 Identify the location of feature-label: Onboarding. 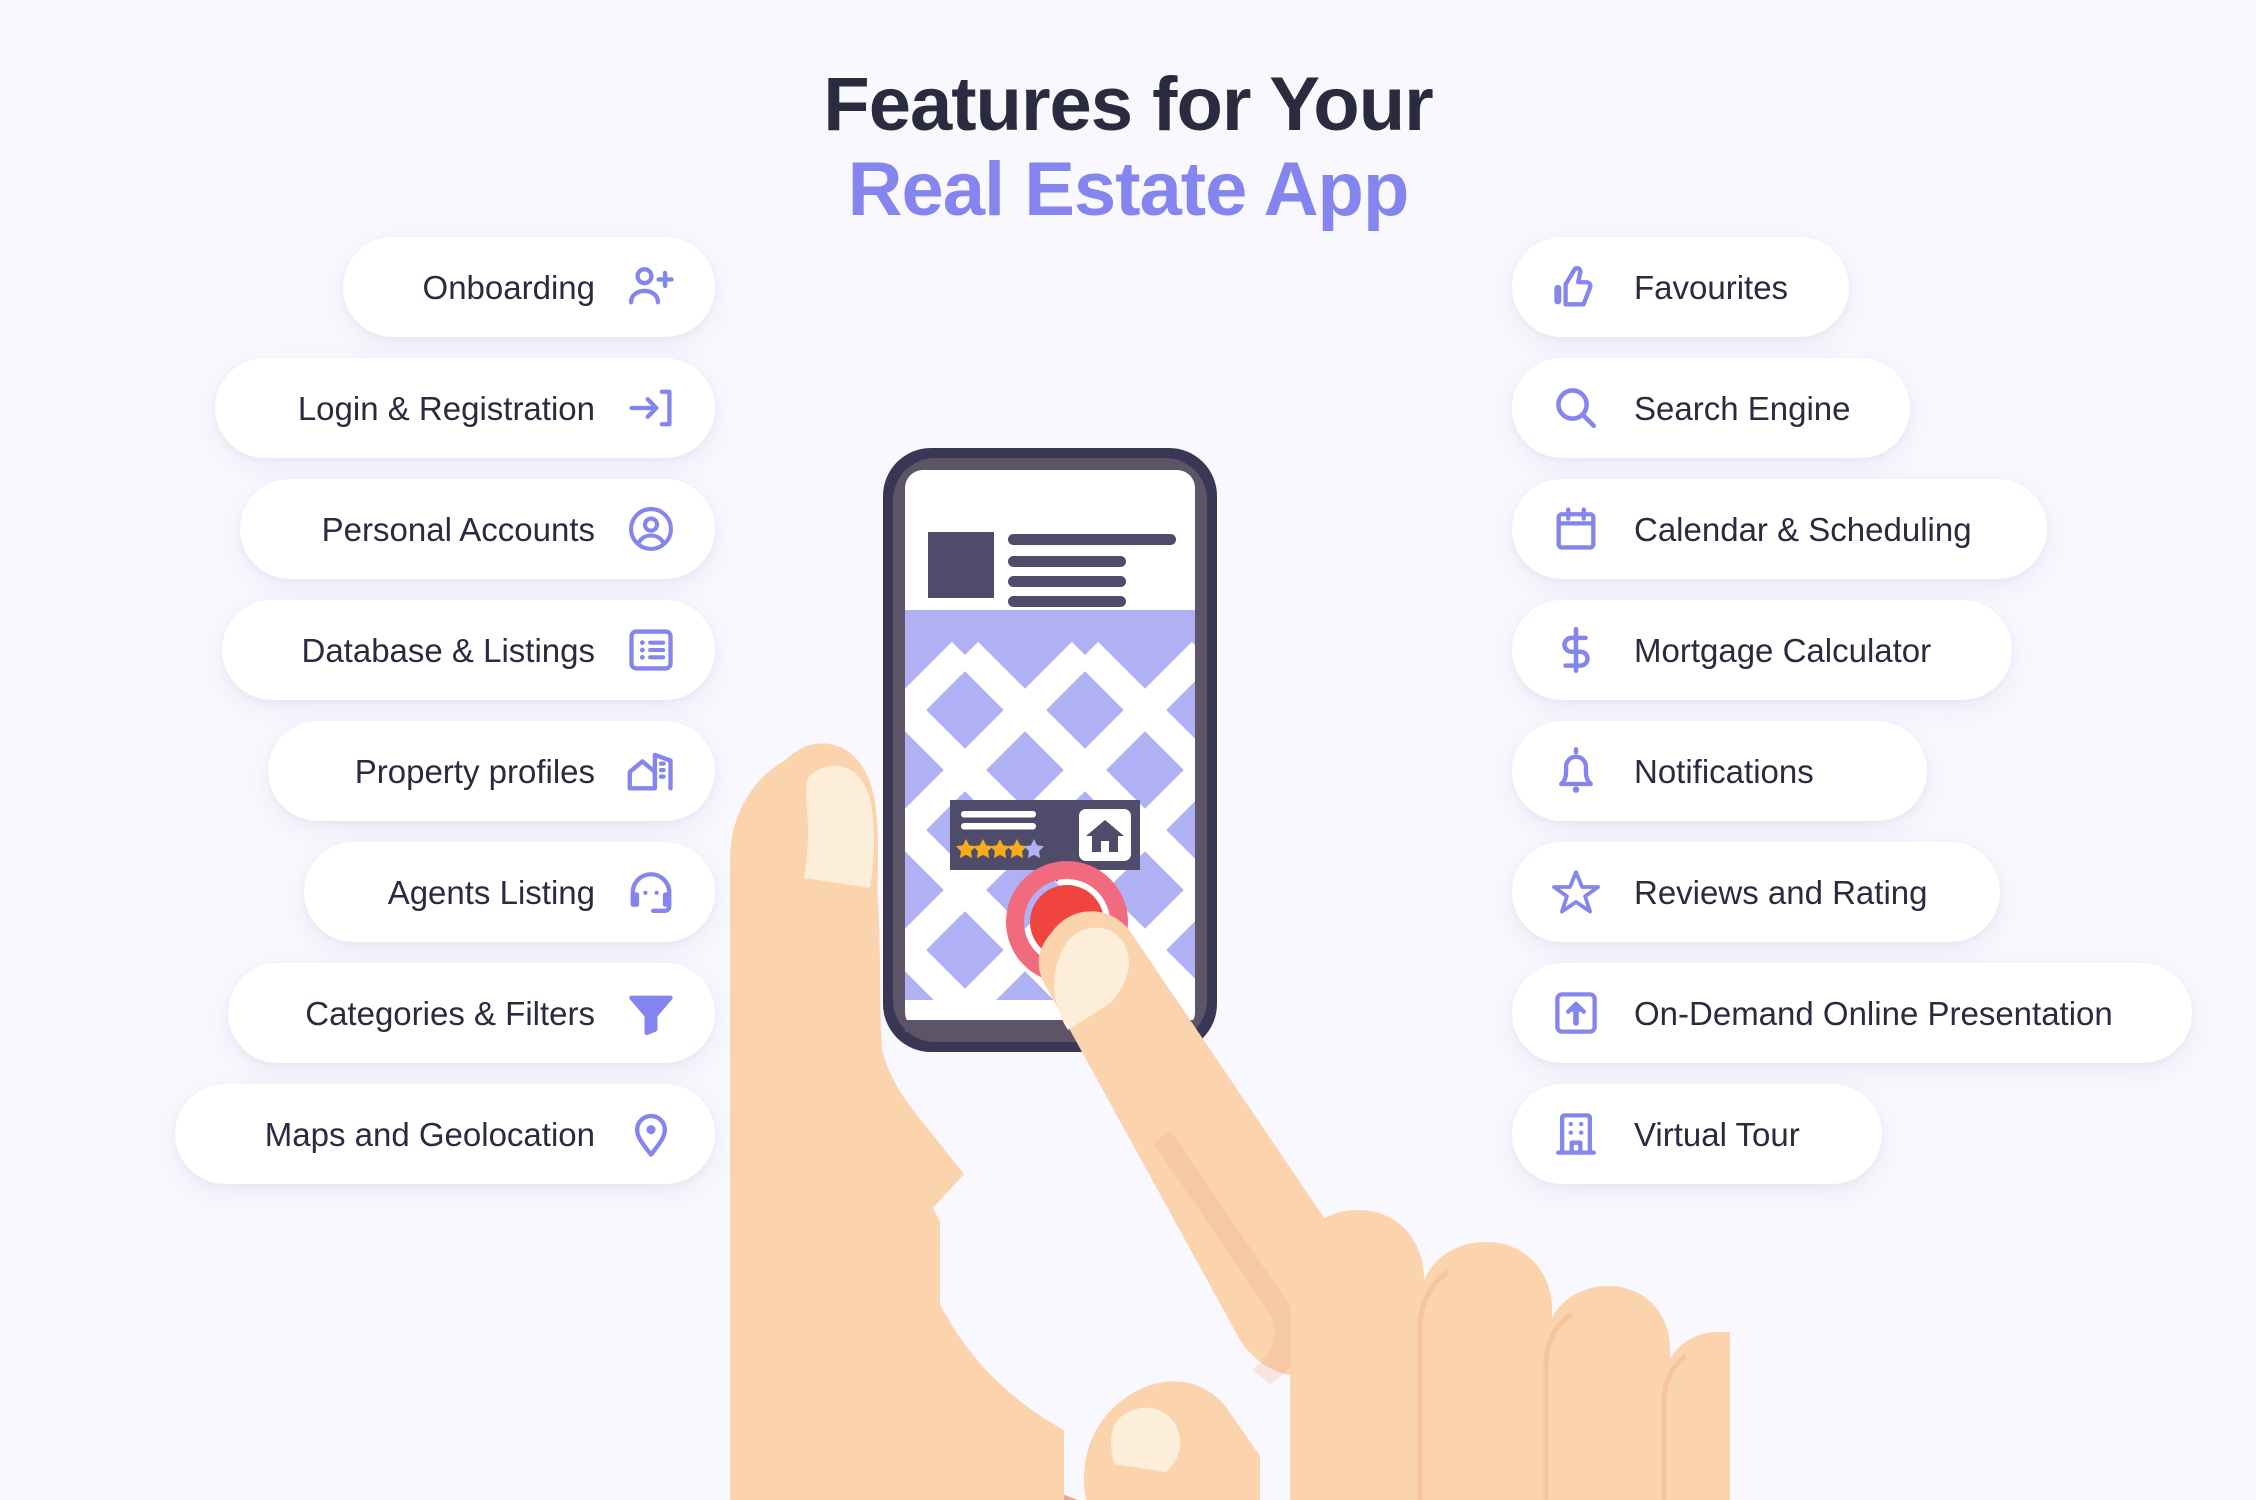
(508, 287).